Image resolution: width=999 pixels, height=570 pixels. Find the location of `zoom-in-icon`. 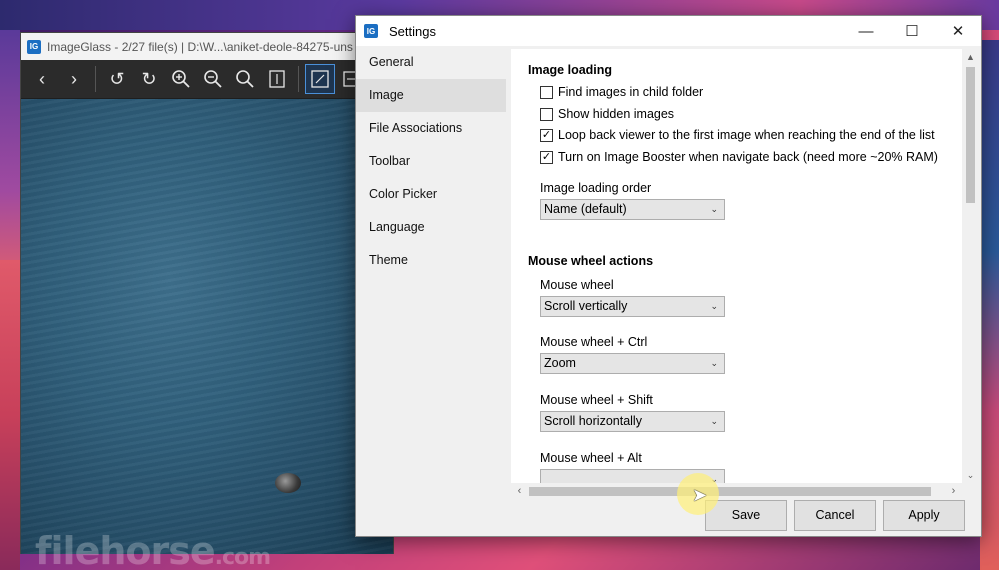

zoom-in-icon is located at coordinates (181, 79).